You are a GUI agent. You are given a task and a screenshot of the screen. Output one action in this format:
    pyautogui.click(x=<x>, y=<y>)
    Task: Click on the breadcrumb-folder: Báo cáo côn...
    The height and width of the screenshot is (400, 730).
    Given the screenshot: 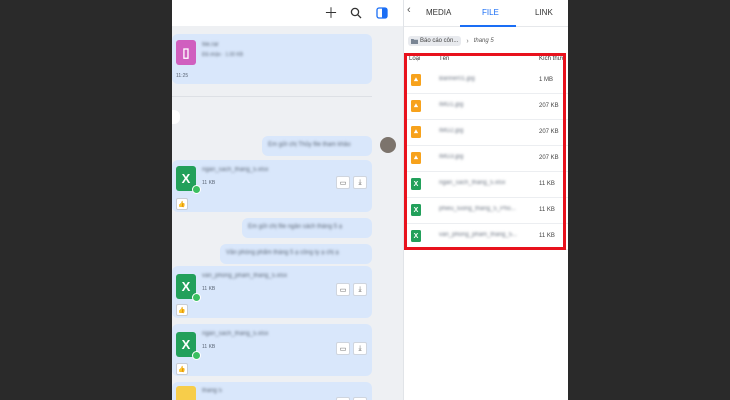 What is the action you would take?
    pyautogui.click(x=435, y=41)
    